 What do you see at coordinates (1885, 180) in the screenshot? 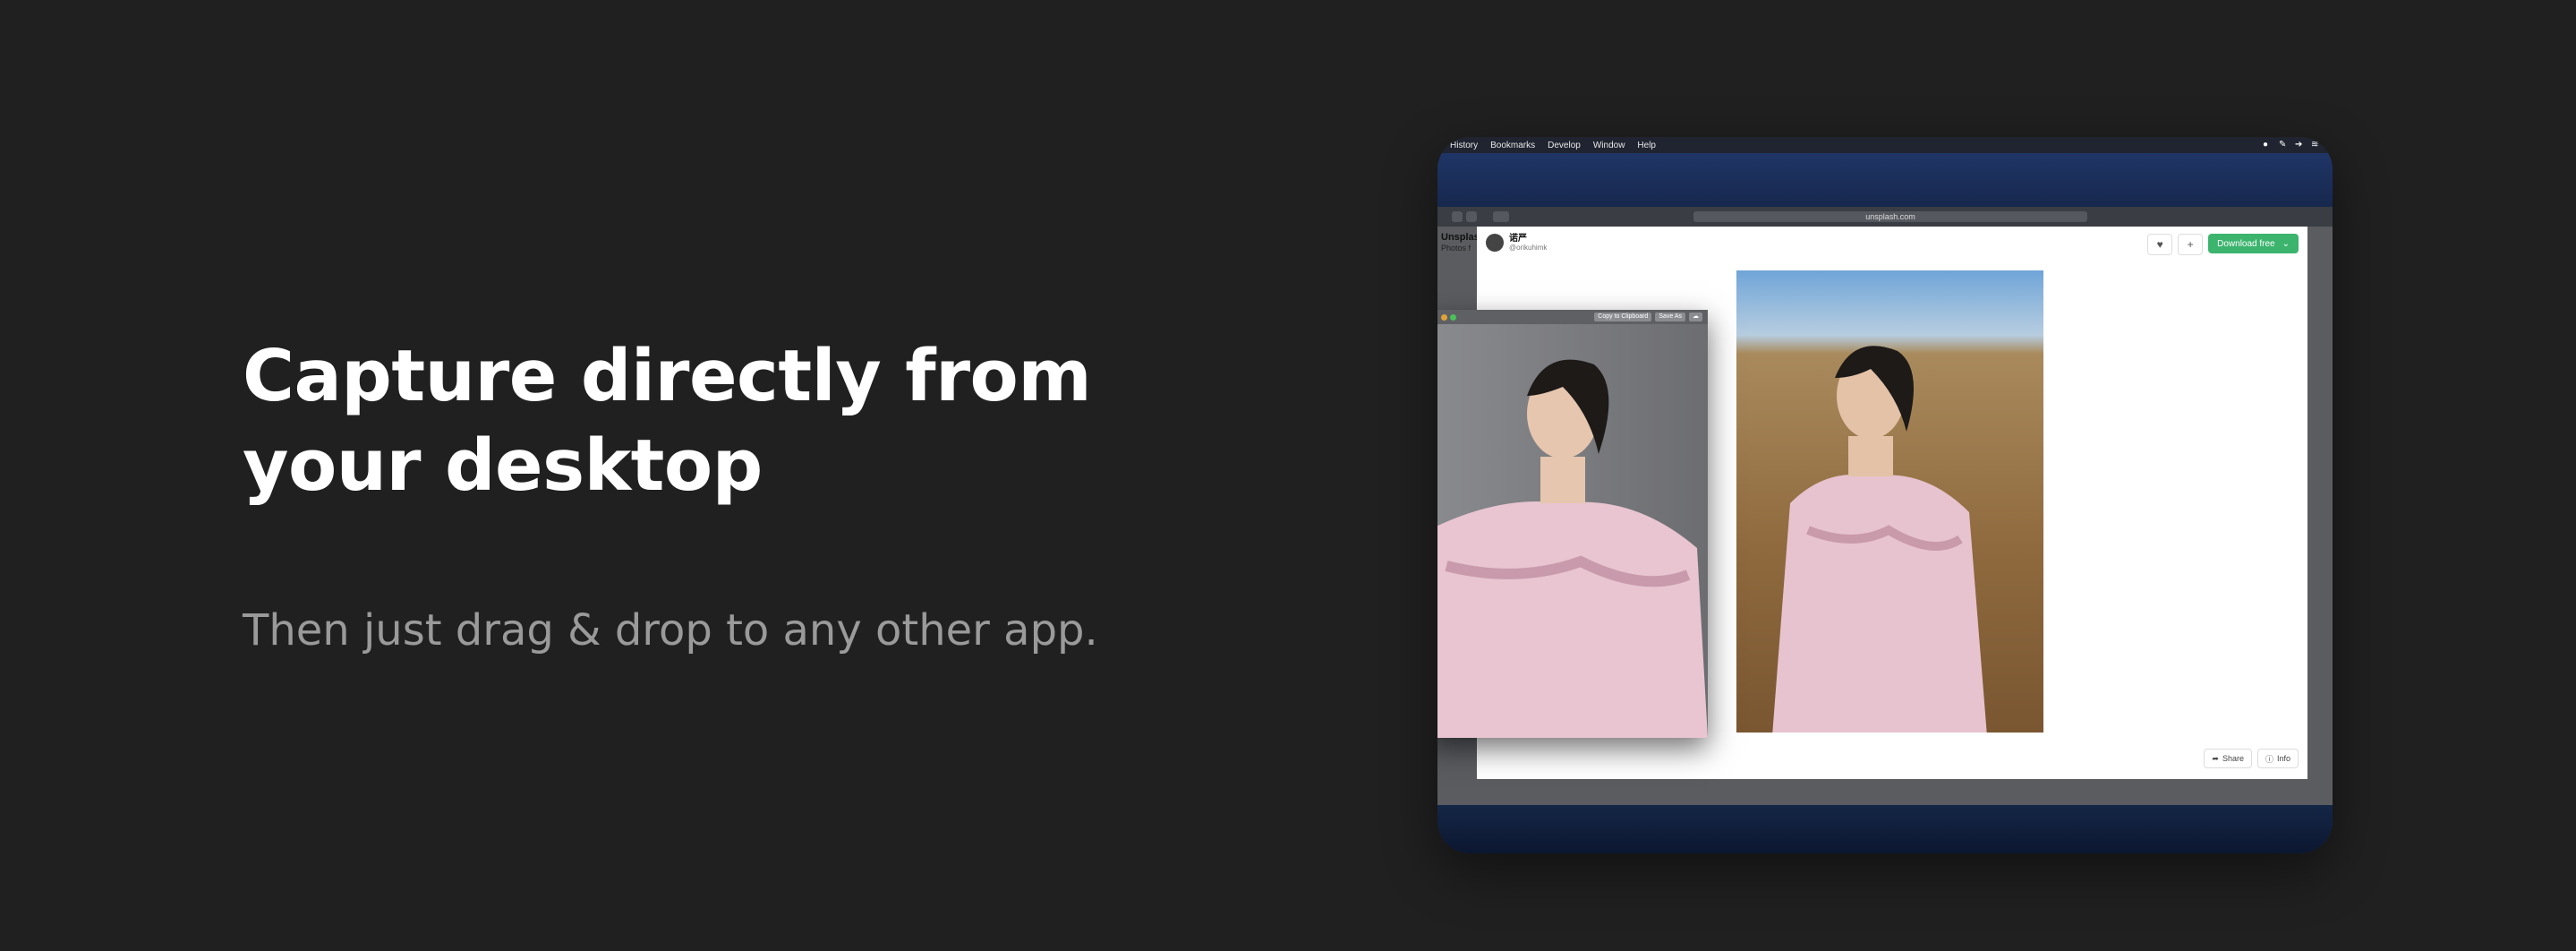
I see `desktop-wallpaper` at bounding box center [1885, 180].